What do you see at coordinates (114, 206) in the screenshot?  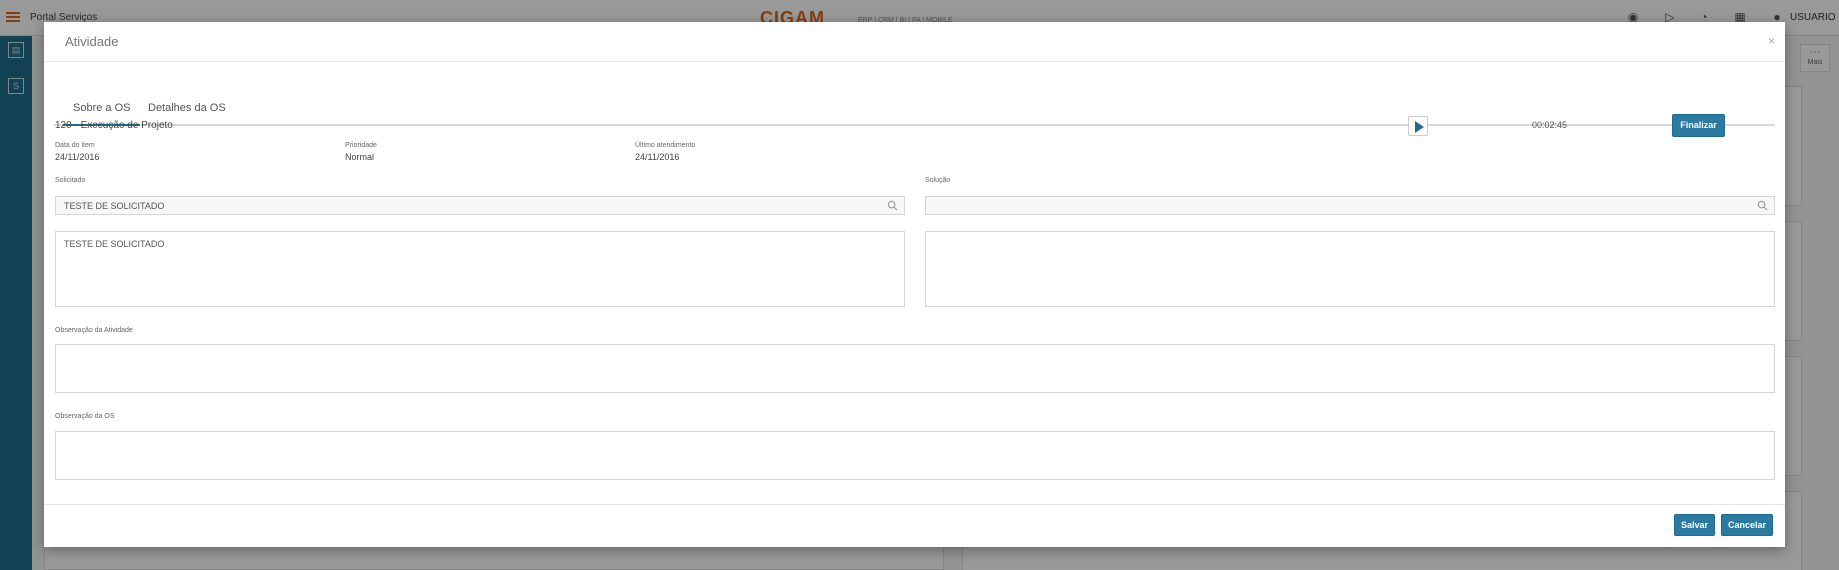 I see `solicitado-lookup-value: TESTE DE SOLICITADO` at bounding box center [114, 206].